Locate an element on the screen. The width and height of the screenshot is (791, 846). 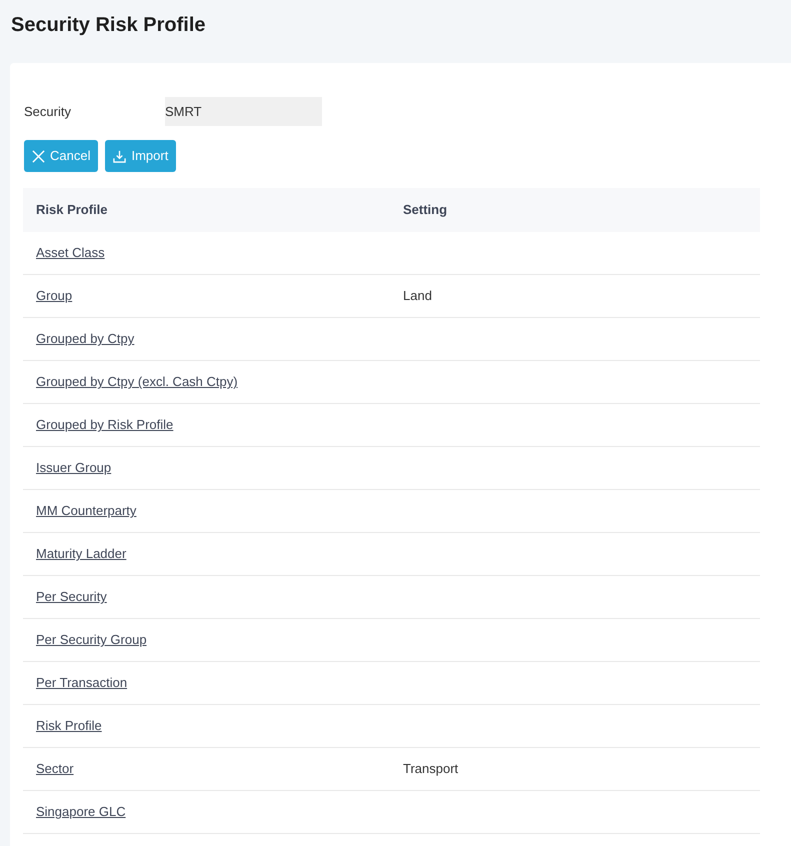
setting-cell-text: Transport is located at coordinates (430, 769).